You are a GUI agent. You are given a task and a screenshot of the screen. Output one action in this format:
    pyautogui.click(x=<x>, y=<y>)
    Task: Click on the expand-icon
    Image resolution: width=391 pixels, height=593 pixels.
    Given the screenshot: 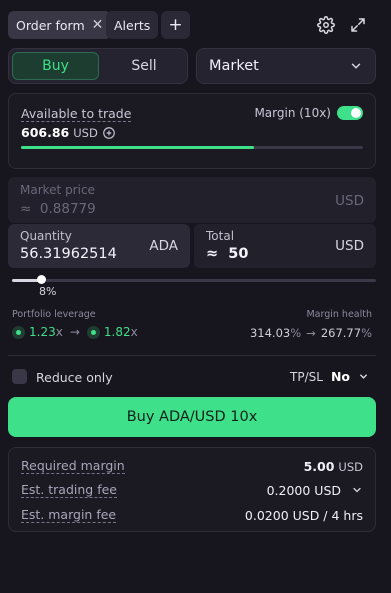 What is the action you would take?
    pyautogui.click(x=358, y=25)
    